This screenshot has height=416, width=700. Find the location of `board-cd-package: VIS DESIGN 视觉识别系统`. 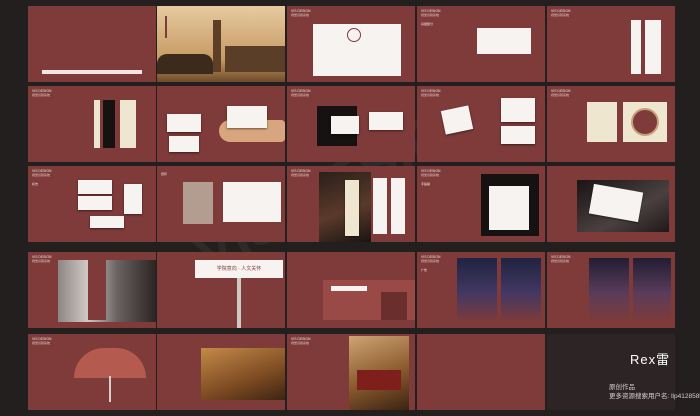

board-cd-package: VIS DESIGN 视觉识别系统 is located at coordinates (611, 124).